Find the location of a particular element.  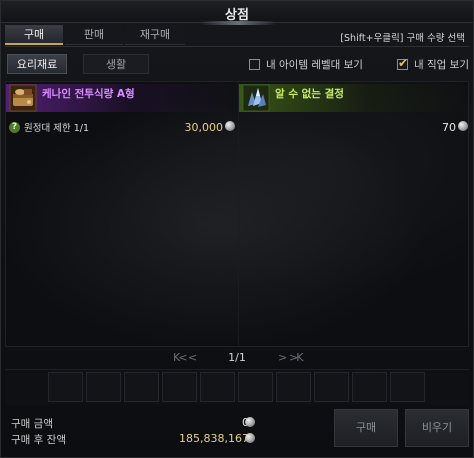

crystal-icon is located at coordinates (256, 98).